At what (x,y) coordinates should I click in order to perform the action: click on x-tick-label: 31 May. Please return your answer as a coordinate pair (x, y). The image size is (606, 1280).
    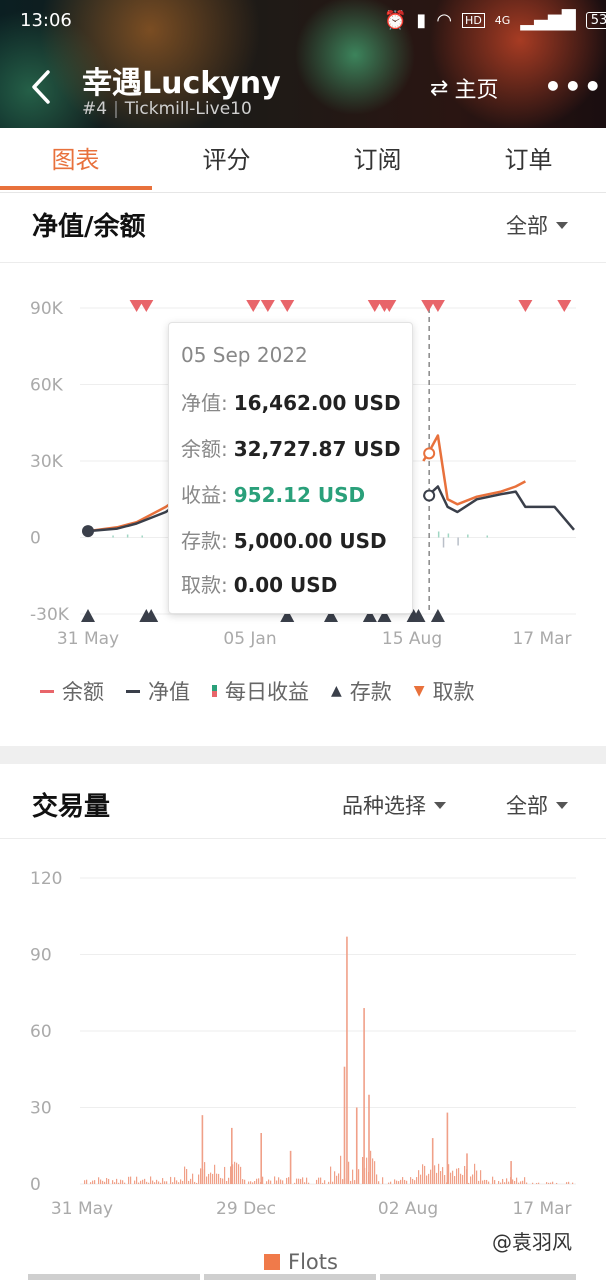
    Looking at the image, I should click on (82, 1209).